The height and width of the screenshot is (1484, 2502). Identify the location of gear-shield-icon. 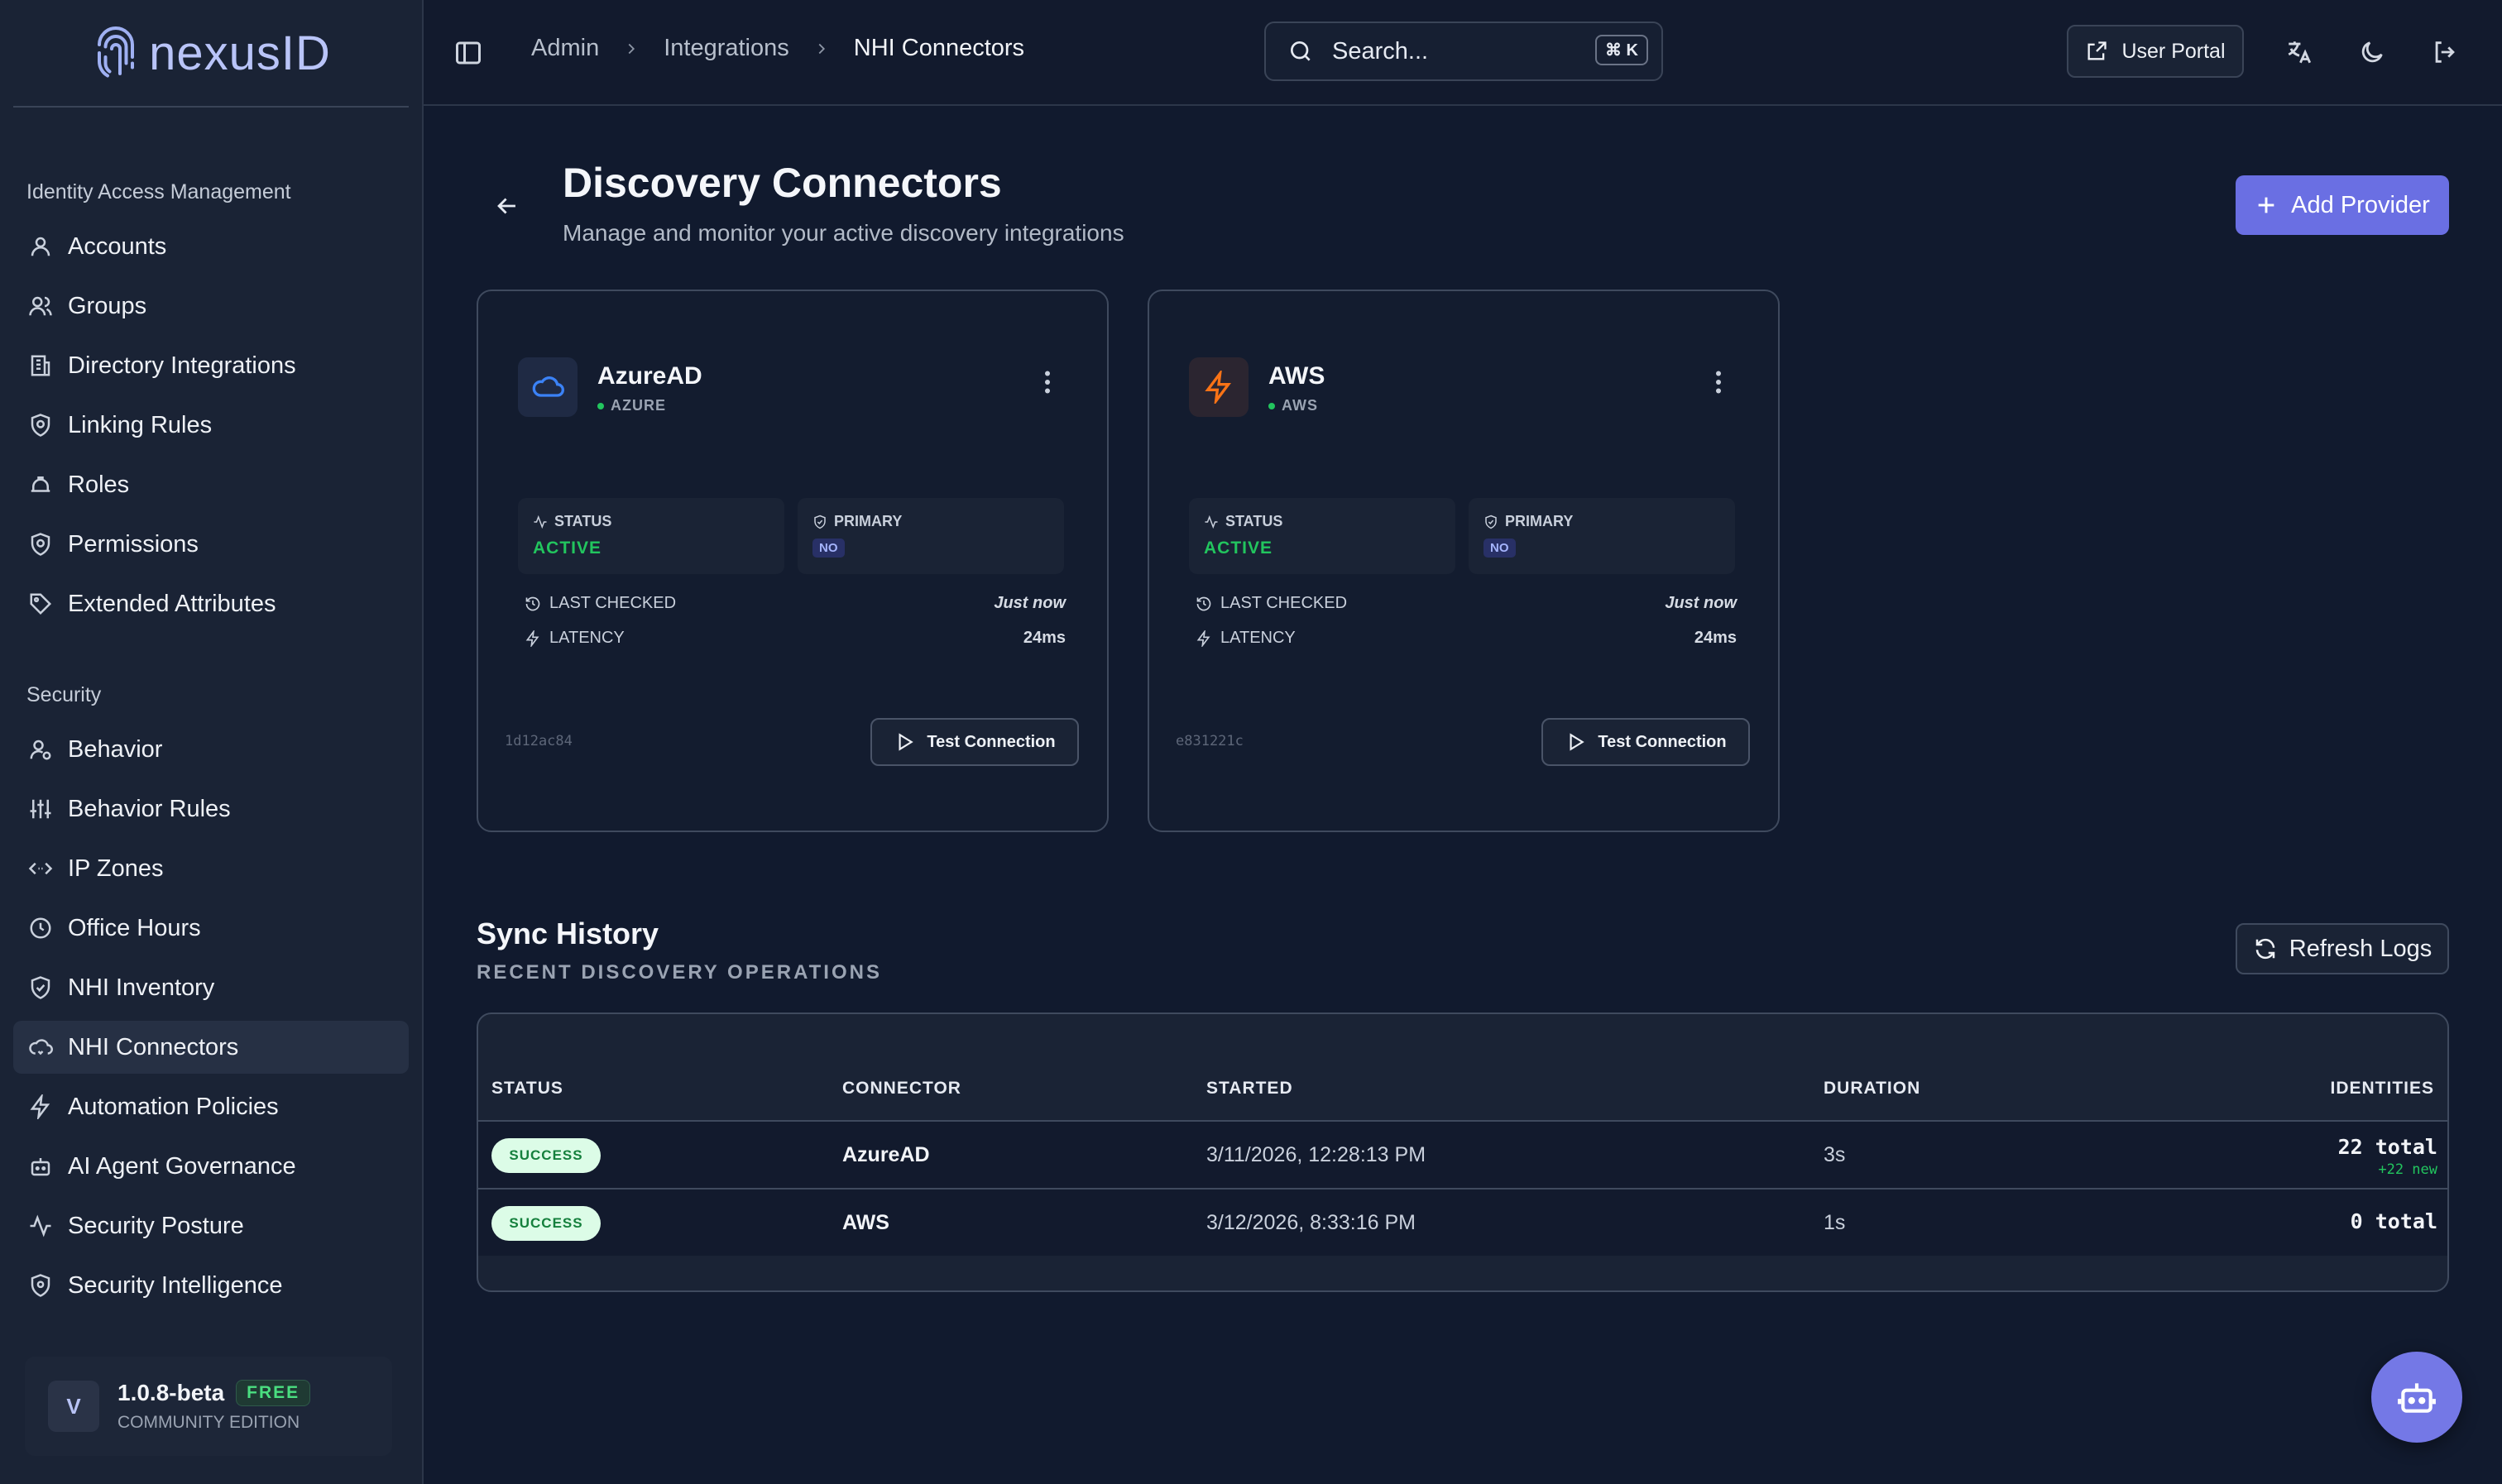
(40, 544).